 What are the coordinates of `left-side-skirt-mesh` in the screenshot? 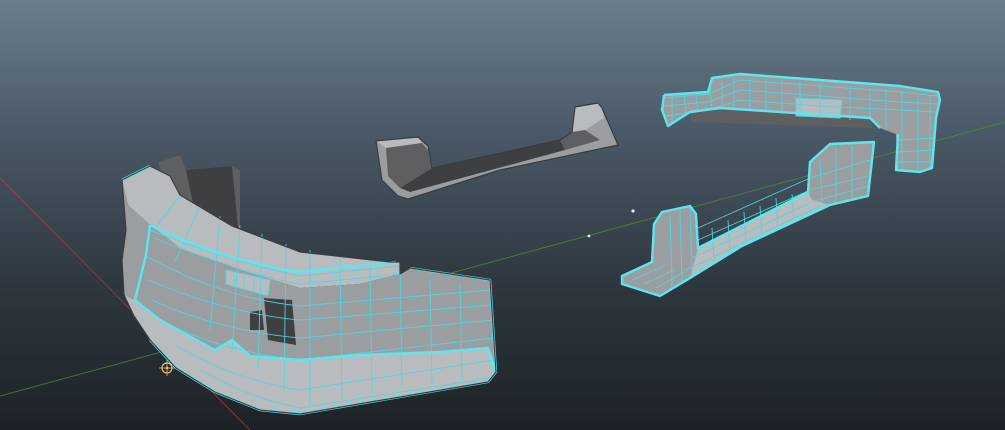 It's located at (497, 151).